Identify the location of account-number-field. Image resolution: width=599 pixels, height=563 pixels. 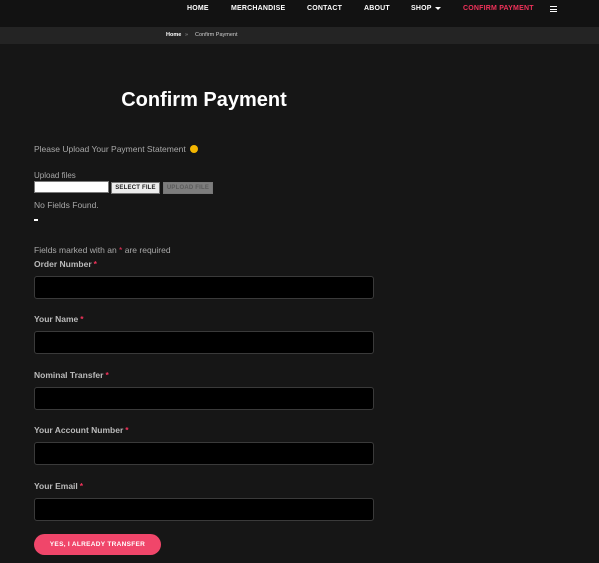
(204, 453).